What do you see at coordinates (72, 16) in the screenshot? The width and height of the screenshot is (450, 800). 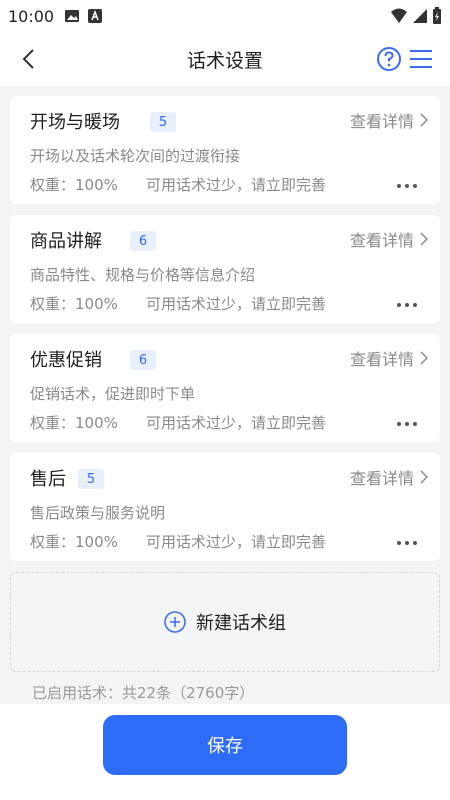 I see `image-notification-icon` at bounding box center [72, 16].